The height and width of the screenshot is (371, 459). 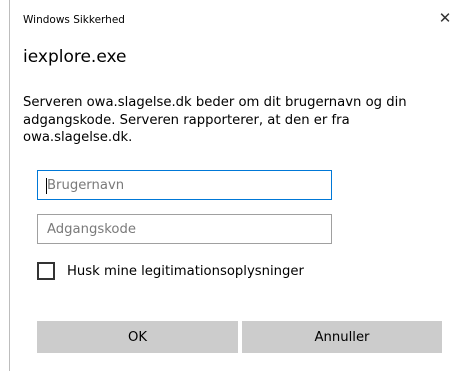 I want to click on app-title: iexplore.exe, so click(x=75, y=57).